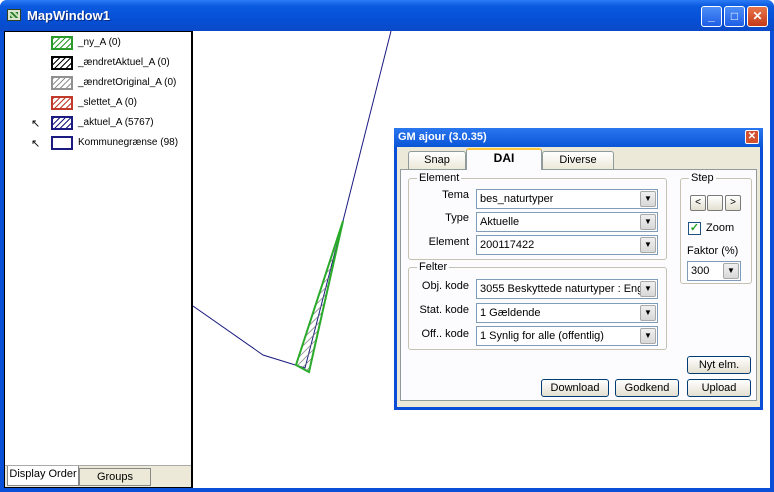 The width and height of the screenshot is (774, 492). Describe the element at coordinates (43, 476) in the screenshot. I see `tab-display-order: Display Order` at that location.